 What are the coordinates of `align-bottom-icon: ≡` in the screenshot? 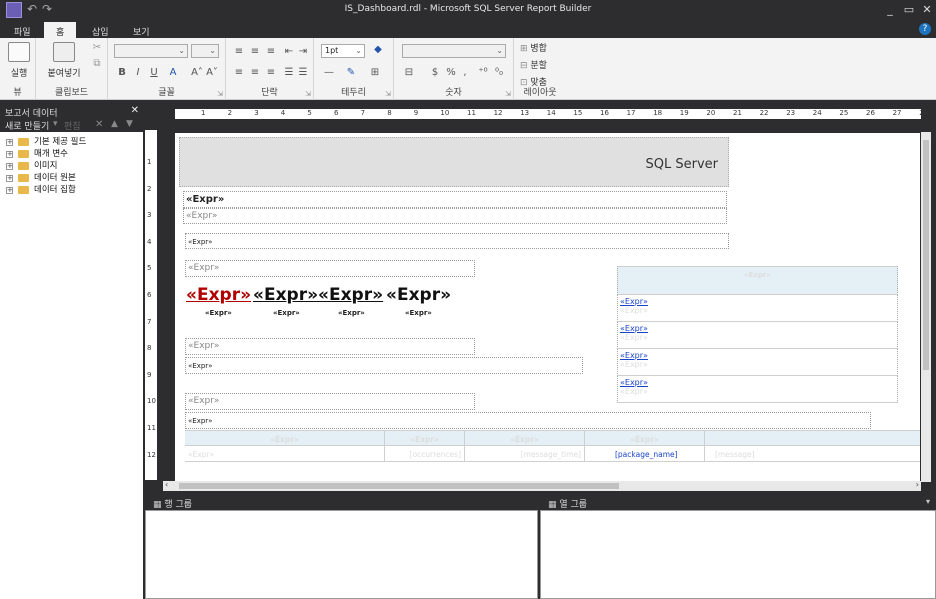 It's located at (271, 51).